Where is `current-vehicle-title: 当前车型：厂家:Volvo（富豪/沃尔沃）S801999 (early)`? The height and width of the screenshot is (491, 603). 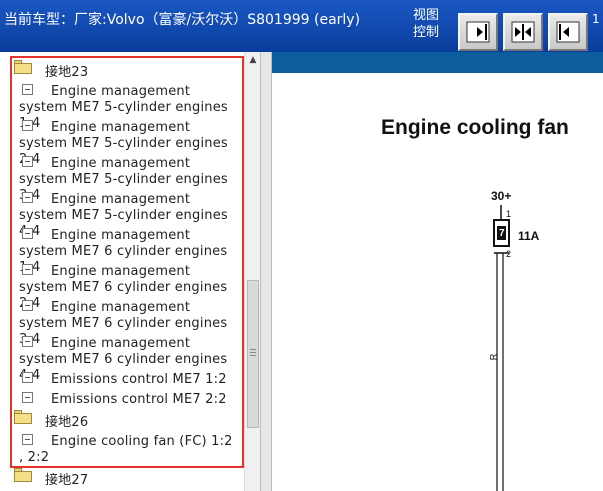 current-vehicle-title: 当前车型：厂家:Volvo（富豪/沃尔沃）S801999 (early) is located at coordinates (182, 20).